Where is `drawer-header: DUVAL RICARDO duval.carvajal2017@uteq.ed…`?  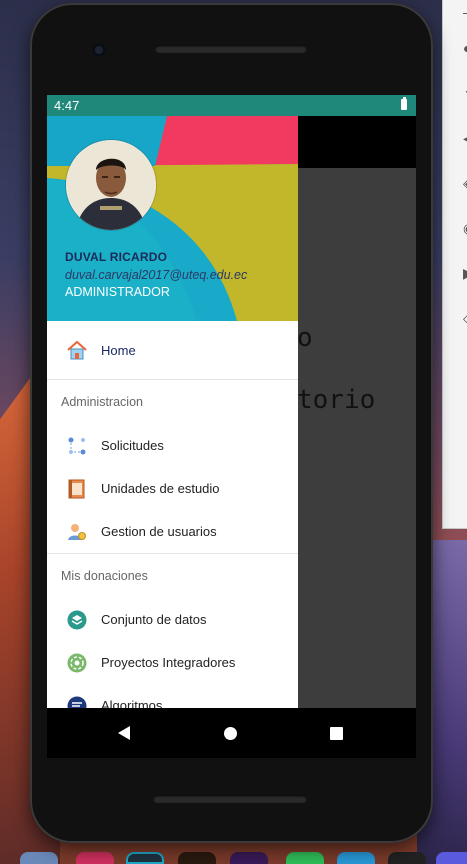
drawer-header: DUVAL RICARDO duval.carvajal2017@uteq.ed… is located at coordinates (172, 218).